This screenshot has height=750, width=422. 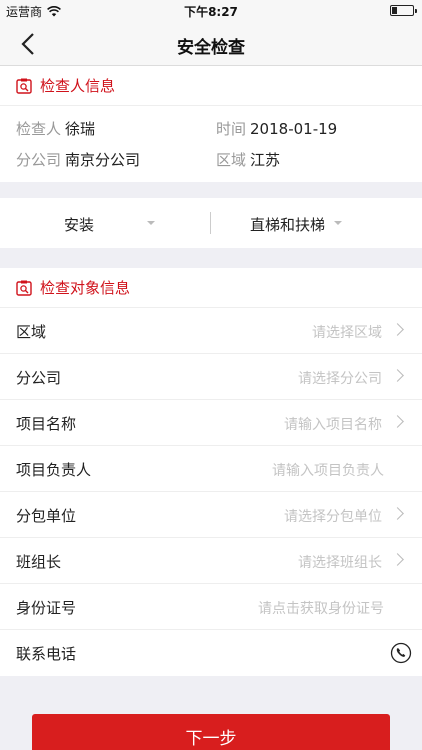 What do you see at coordinates (328, 471) in the screenshot?
I see `form-placeholder: 请输入项目负责人` at bounding box center [328, 471].